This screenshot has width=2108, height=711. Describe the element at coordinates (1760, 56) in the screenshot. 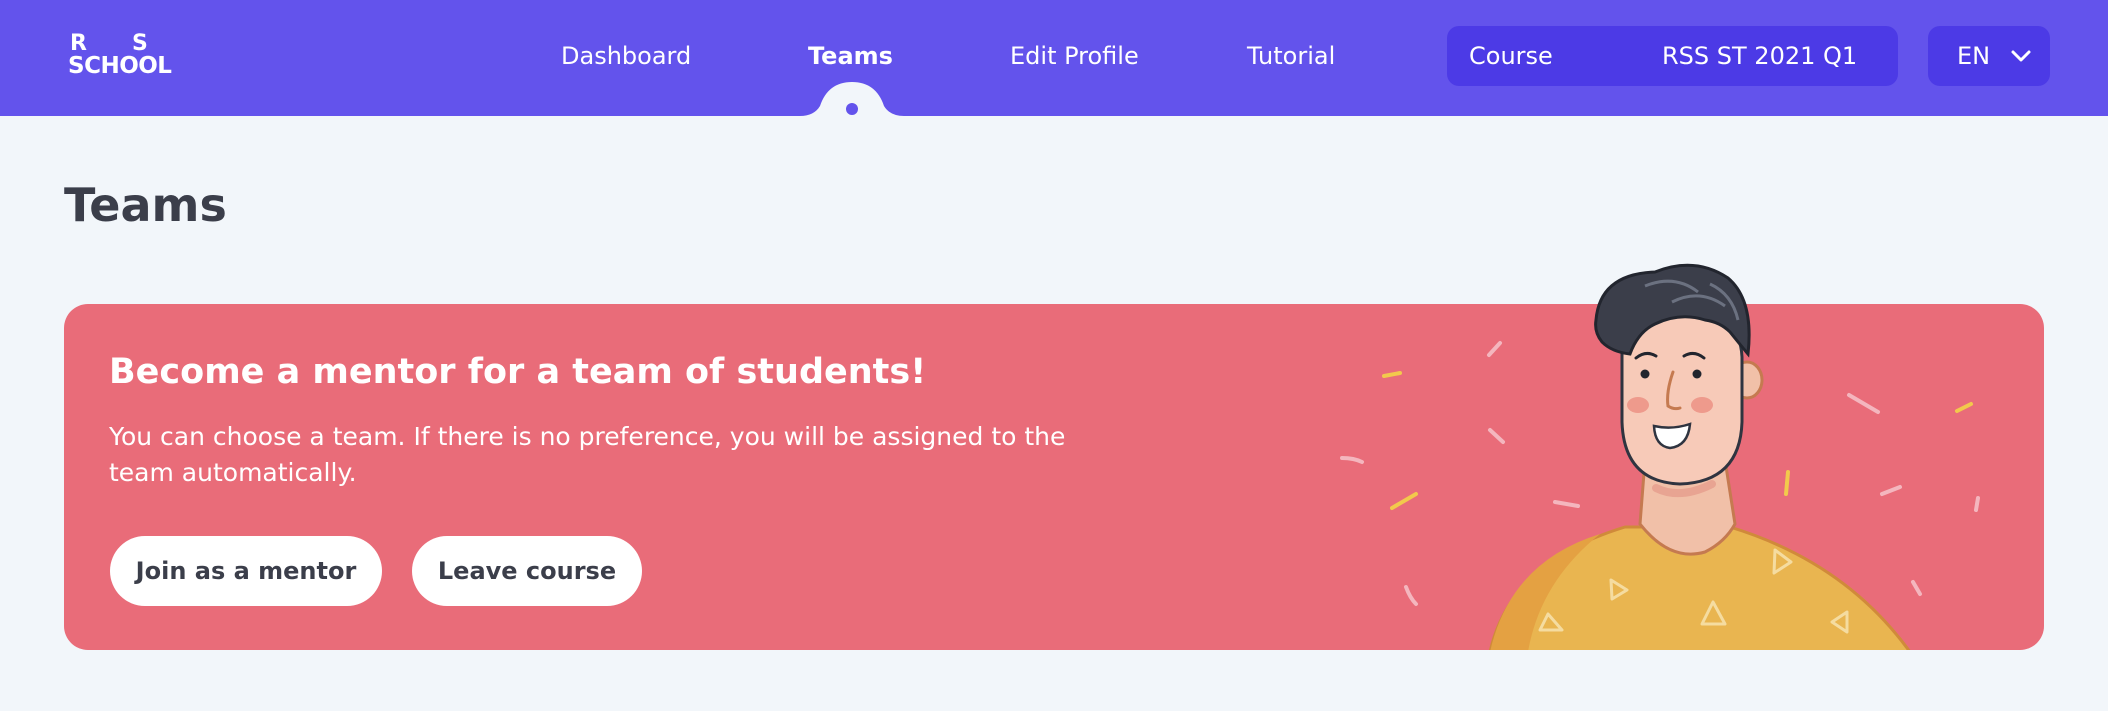

I see `course-select-value: RSS ST 2021 Q1` at that location.